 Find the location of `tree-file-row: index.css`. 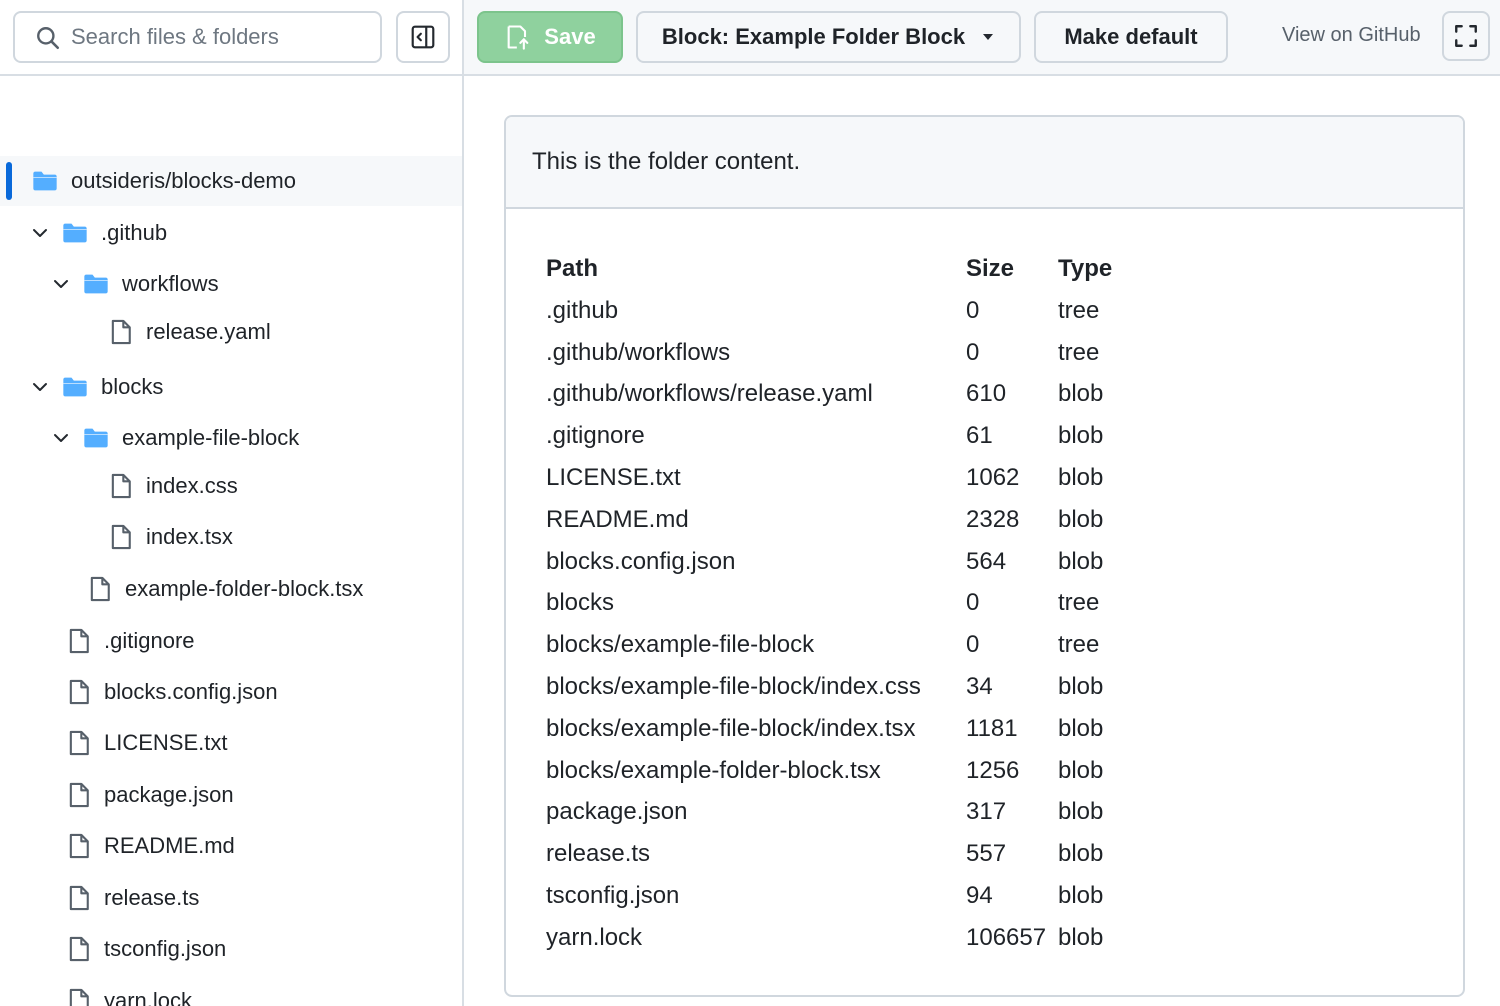

tree-file-row: index.css is located at coordinates (231, 486).